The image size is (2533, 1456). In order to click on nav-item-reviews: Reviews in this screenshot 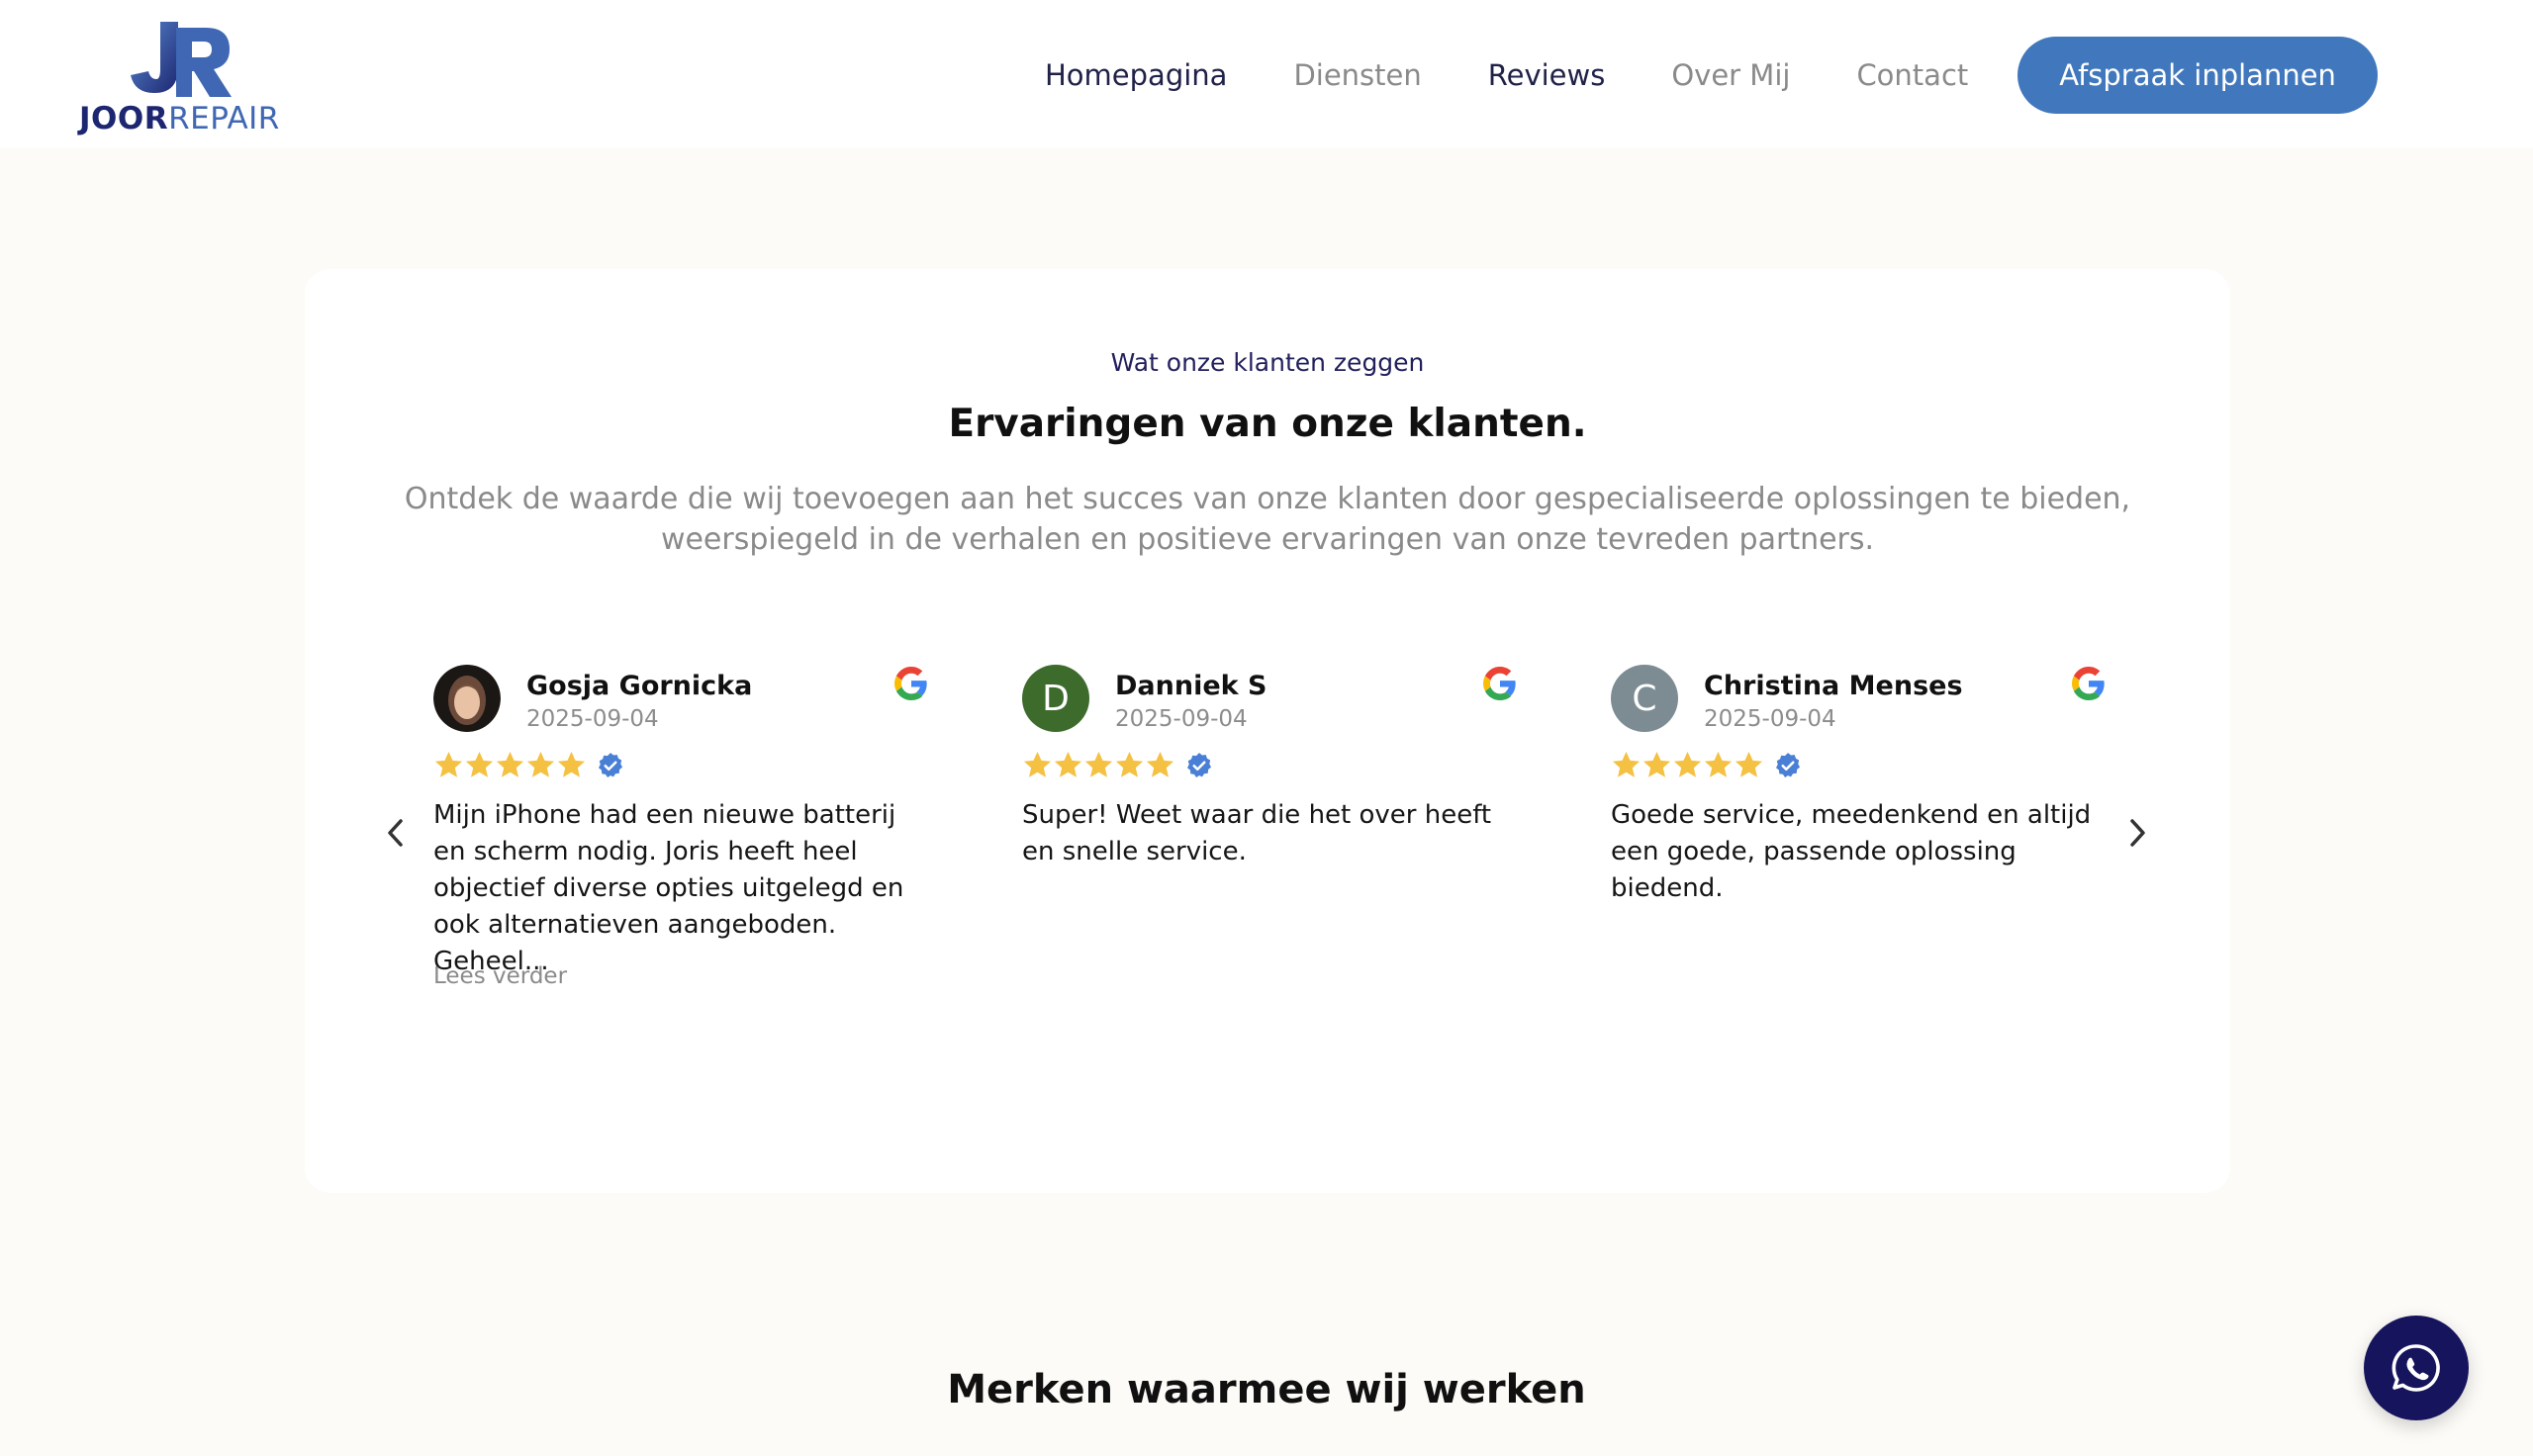, I will do `click(1547, 75)`.